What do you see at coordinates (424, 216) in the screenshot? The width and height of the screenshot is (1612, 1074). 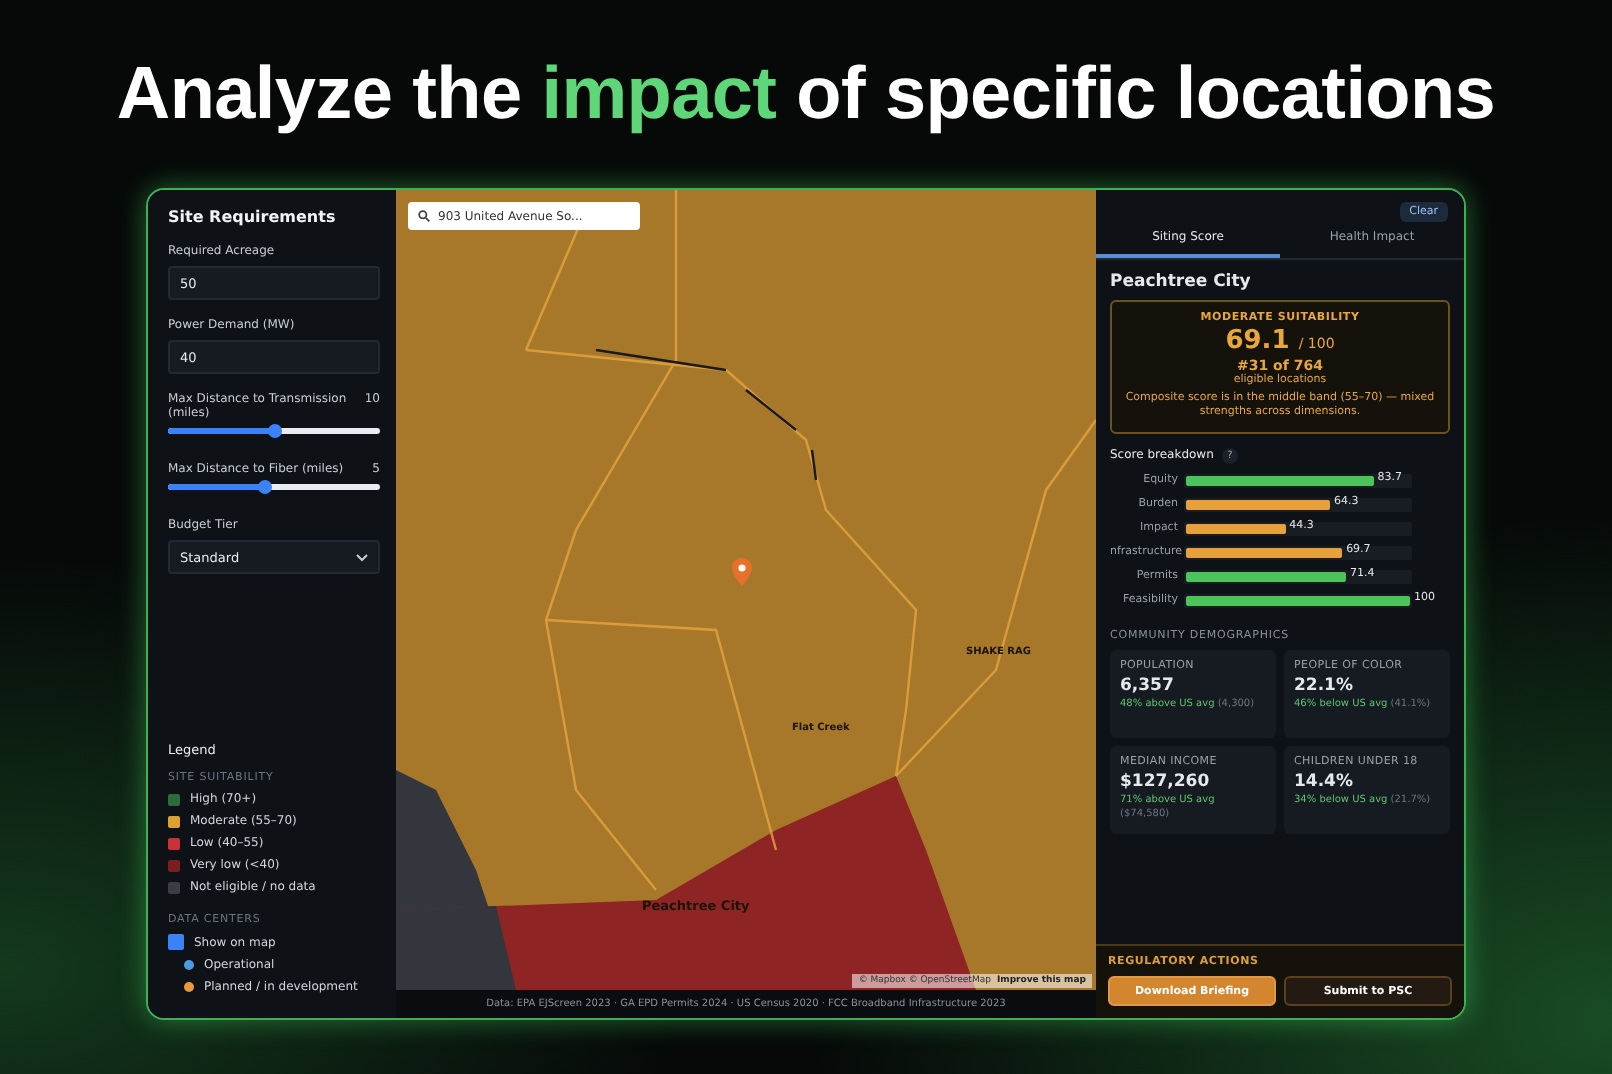 I see `search-icon` at bounding box center [424, 216].